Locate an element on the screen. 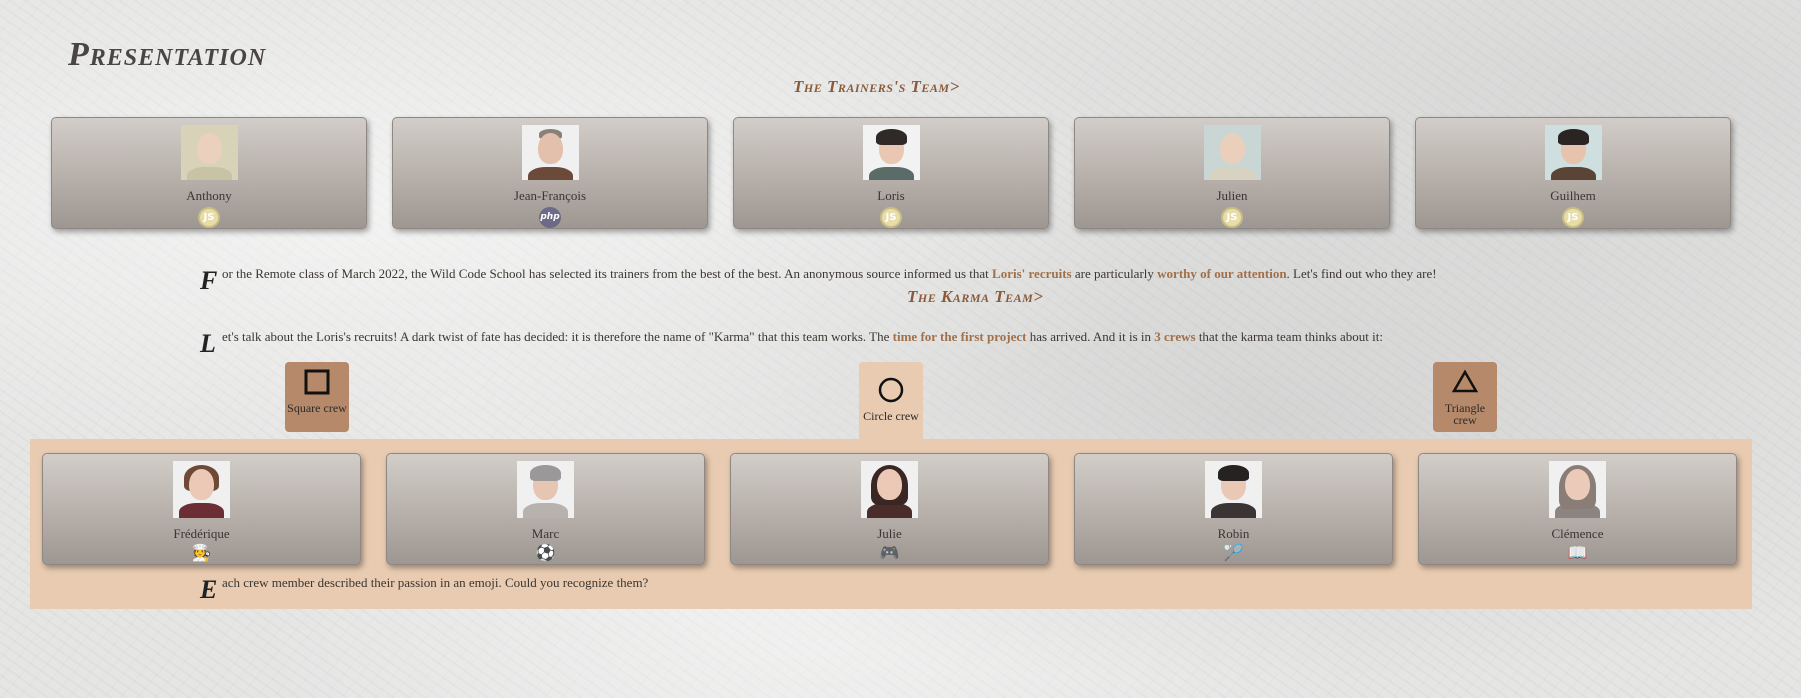 The image size is (1801, 698). crew-tab-circle: Circle crew is located at coordinates (891, 401).